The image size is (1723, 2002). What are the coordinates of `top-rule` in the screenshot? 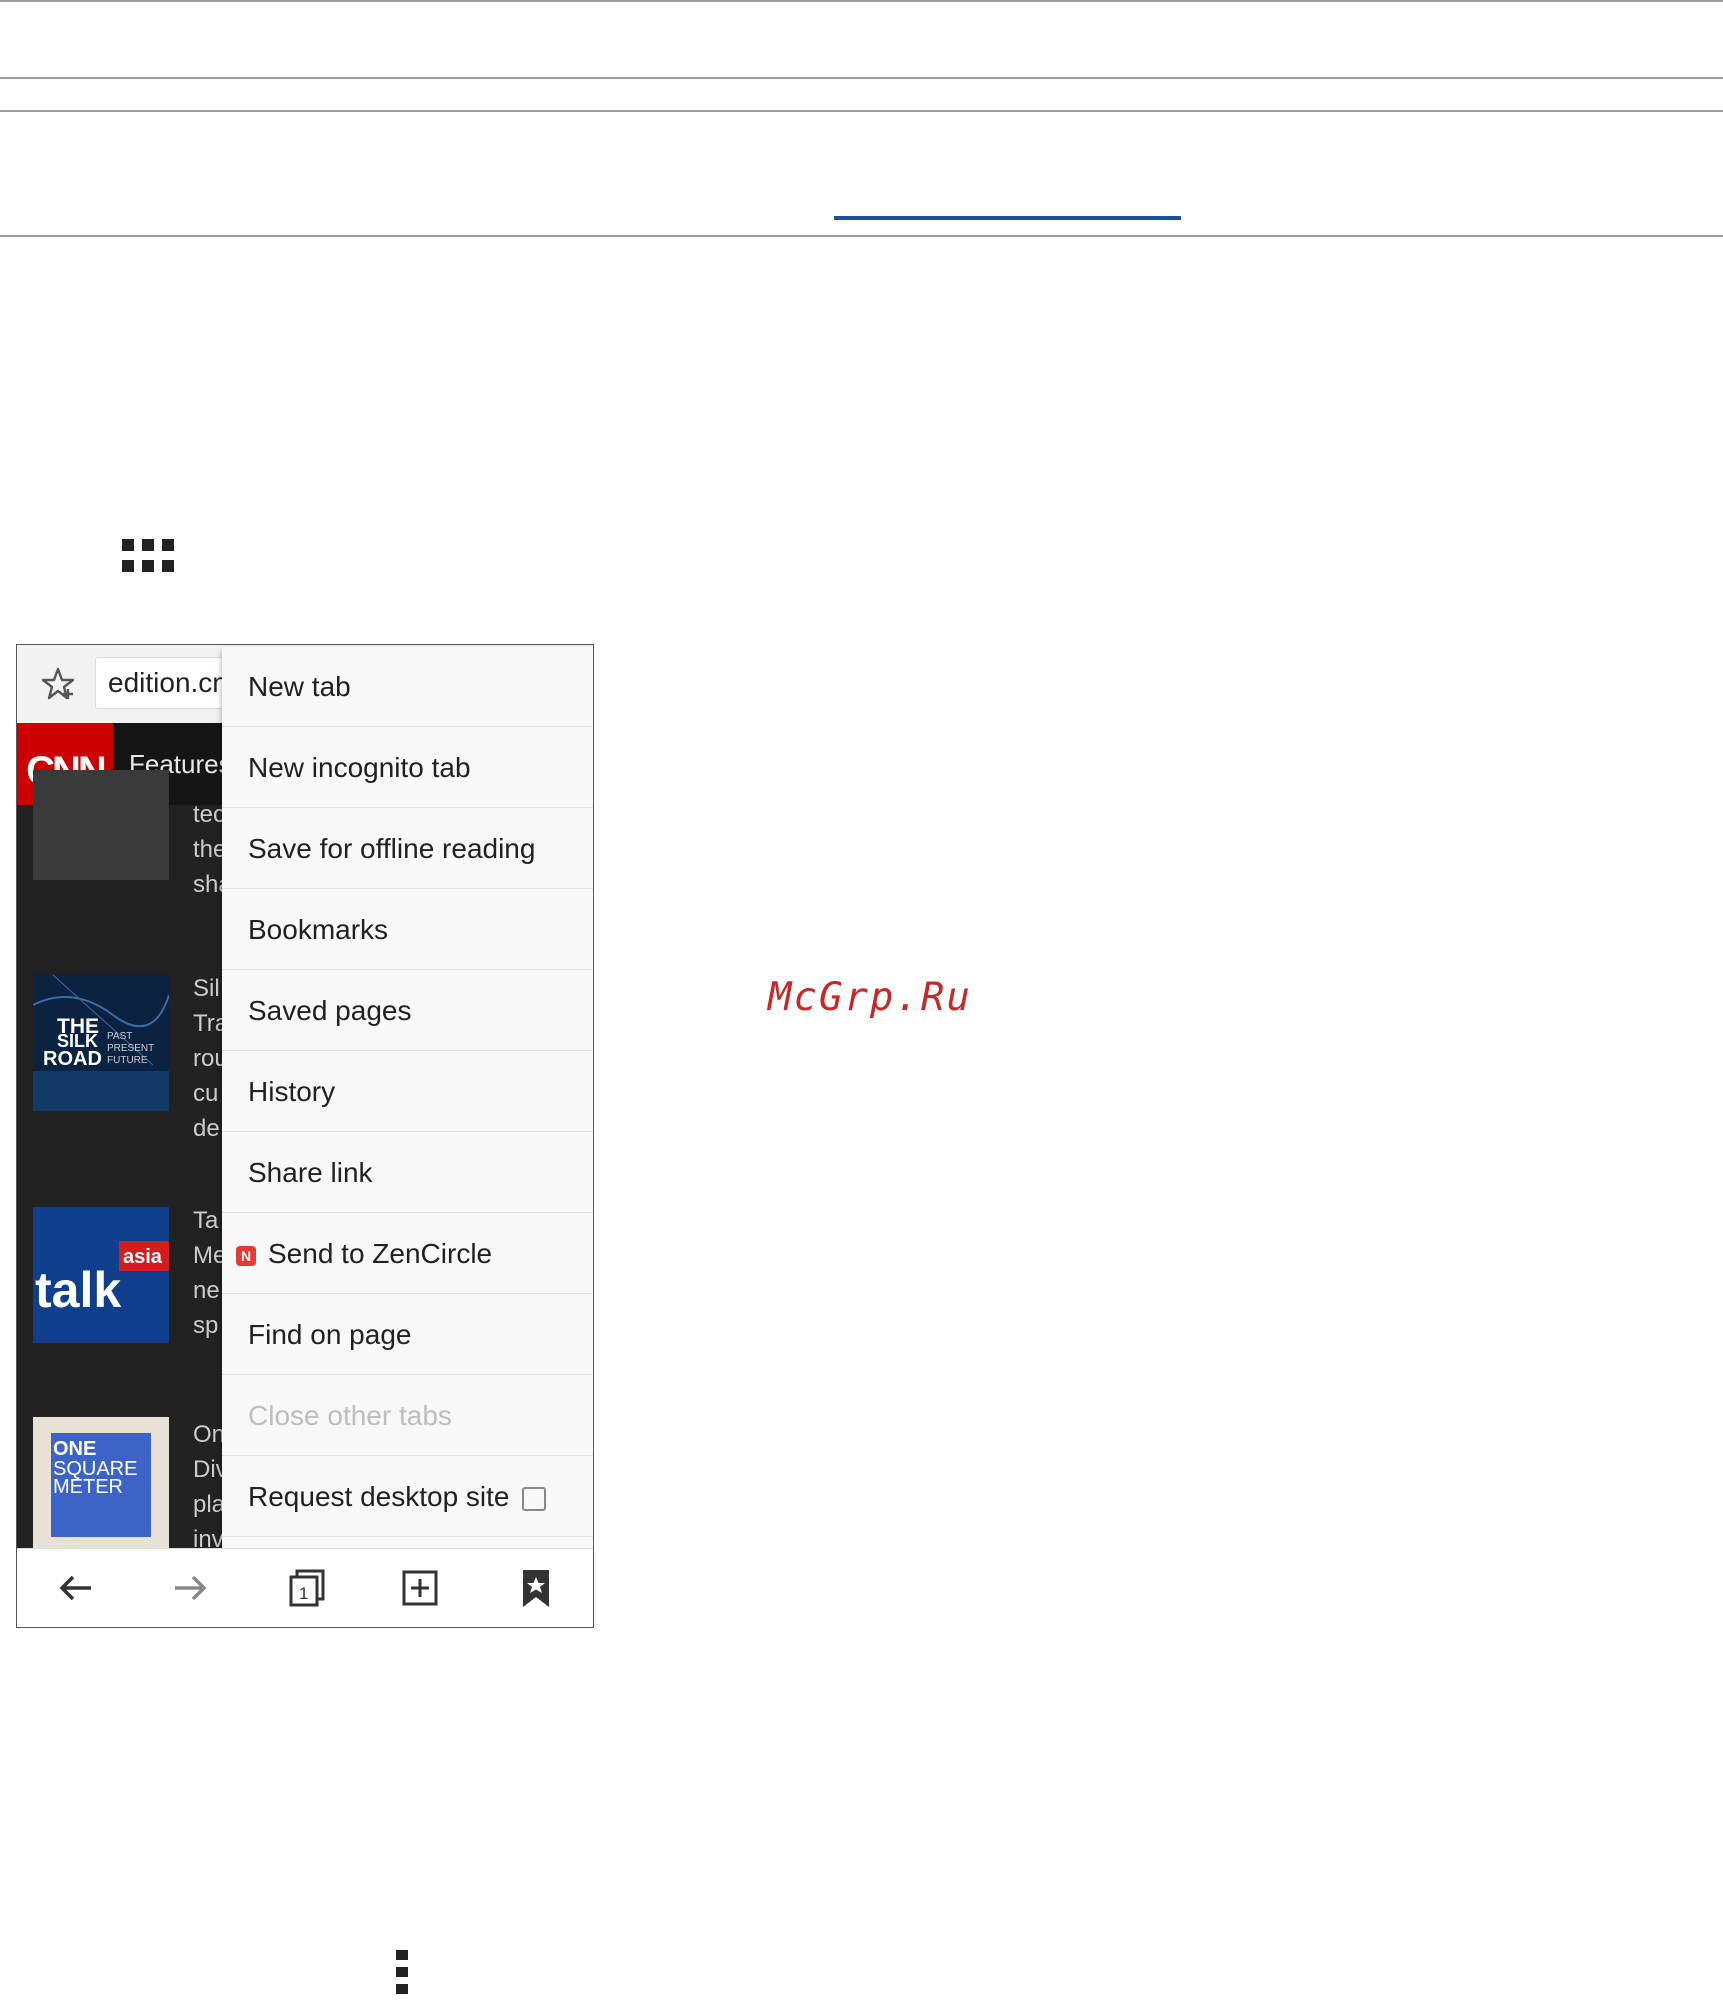 It's located at (861, 1).